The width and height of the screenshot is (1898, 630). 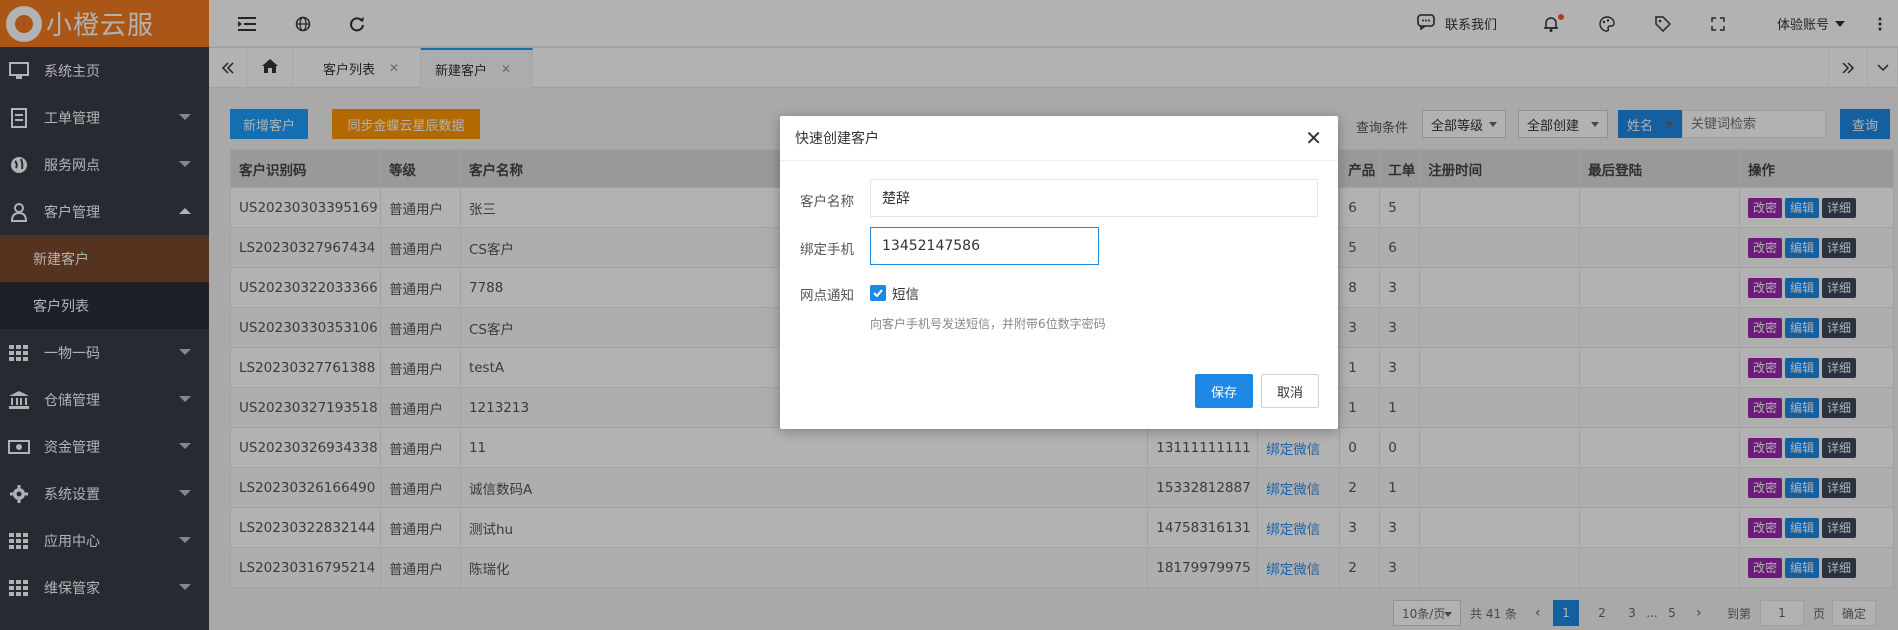 What do you see at coordinates (988, 324) in the screenshot?
I see `sms-hint: 向客户手机号发送短信，并附带6位数字密码` at bounding box center [988, 324].